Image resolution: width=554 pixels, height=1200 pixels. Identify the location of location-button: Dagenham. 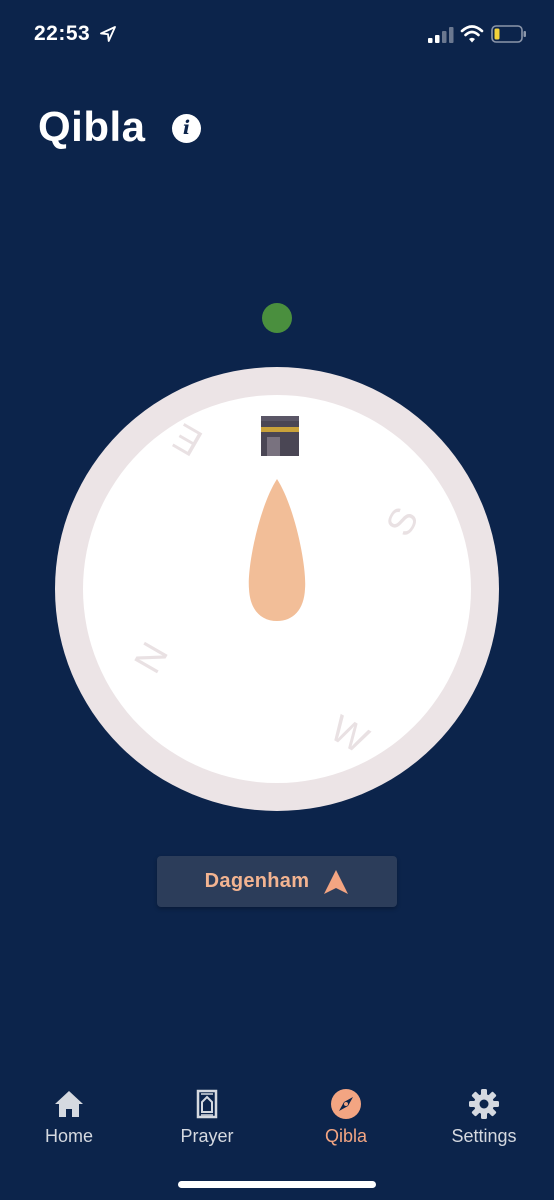
(277, 881).